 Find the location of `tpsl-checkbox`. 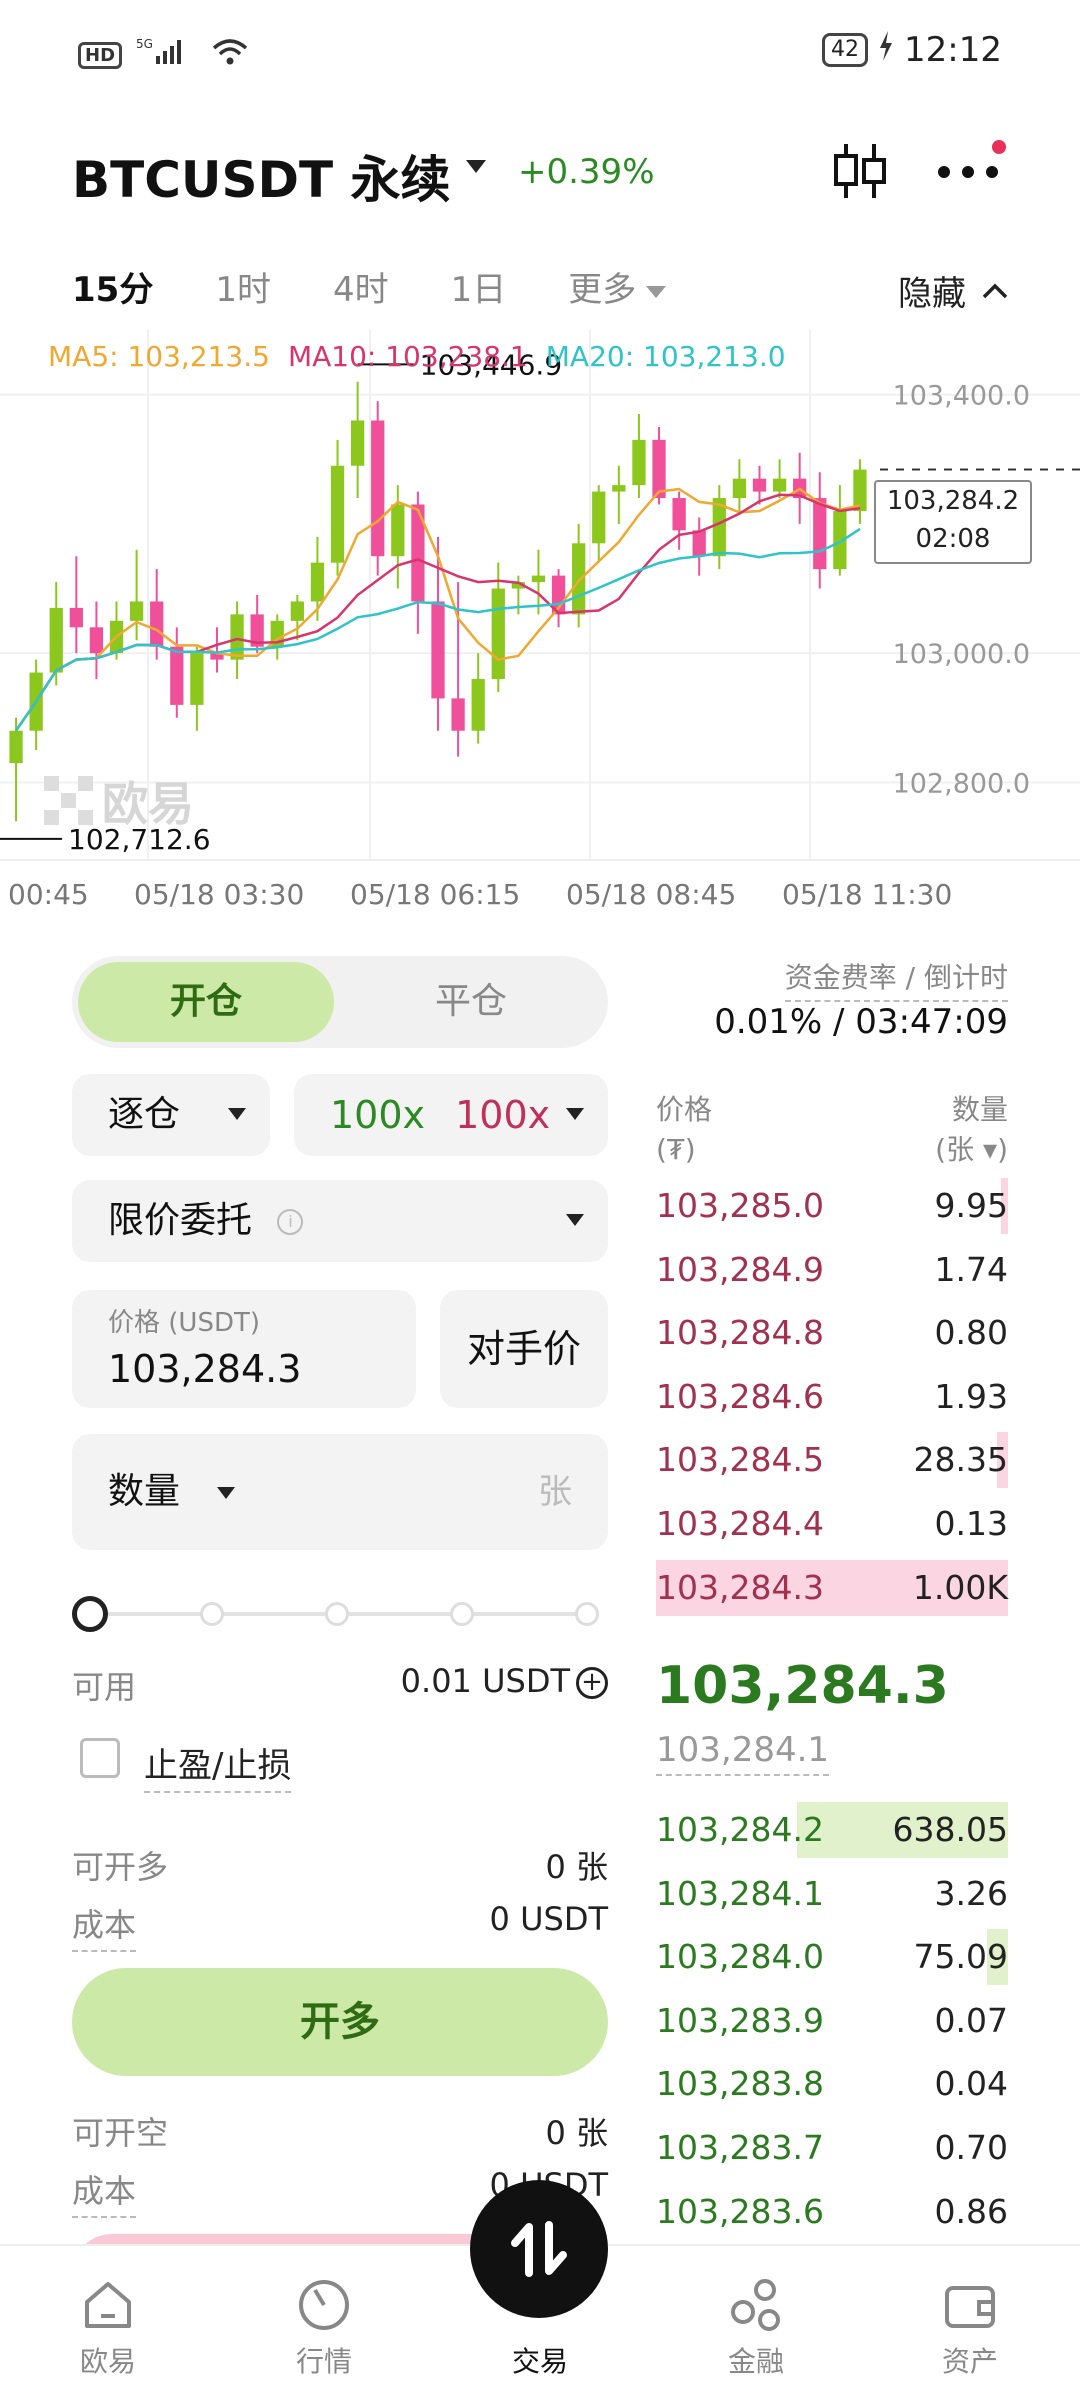

tpsl-checkbox is located at coordinates (100, 1758).